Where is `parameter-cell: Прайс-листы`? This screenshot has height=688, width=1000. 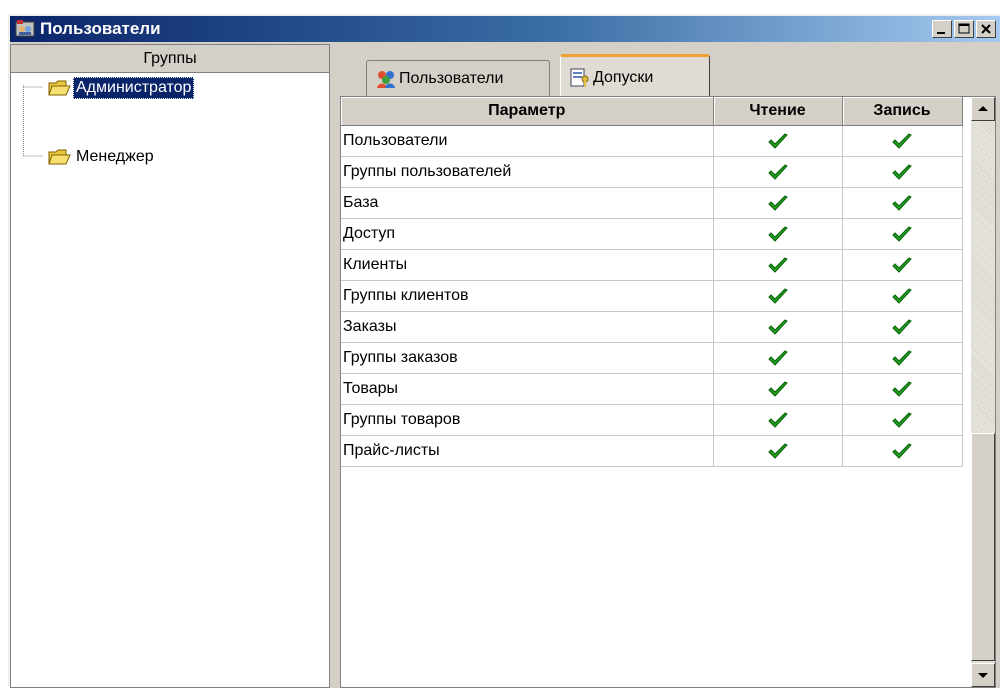 parameter-cell: Прайс-листы is located at coordinates (527, 451).